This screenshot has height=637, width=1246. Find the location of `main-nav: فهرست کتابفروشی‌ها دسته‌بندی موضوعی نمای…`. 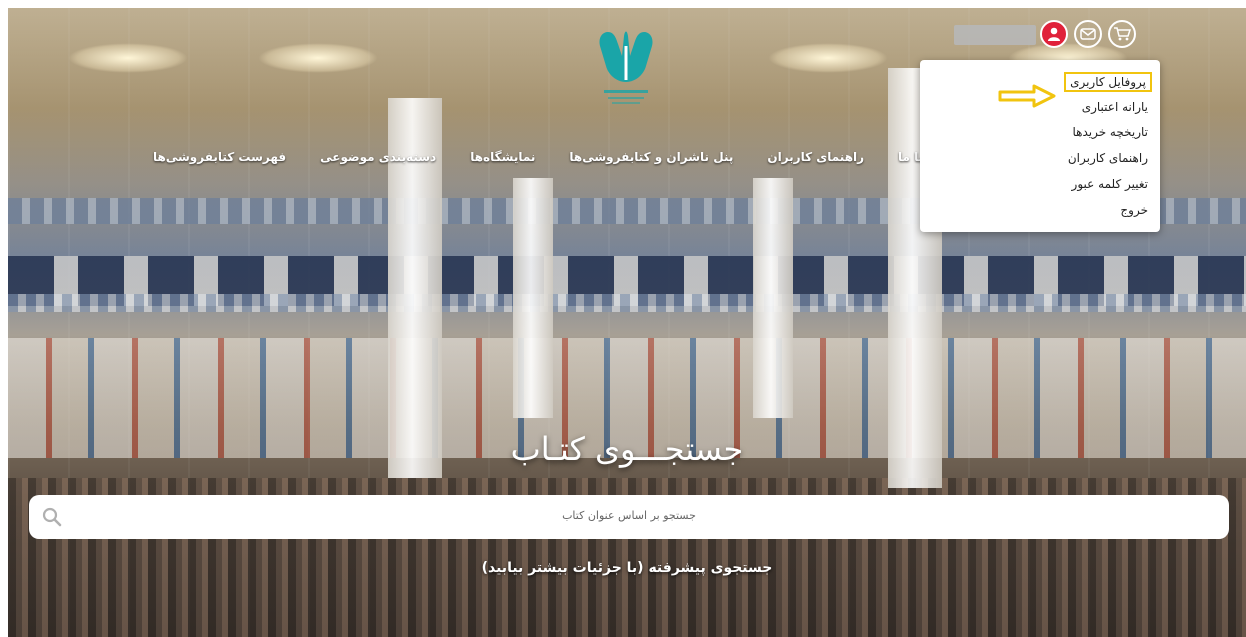

main-nav: فهرست کتابفروشی‌ها دسته‌بندی موضوعی نمای… is located at coordinates (557, 157).